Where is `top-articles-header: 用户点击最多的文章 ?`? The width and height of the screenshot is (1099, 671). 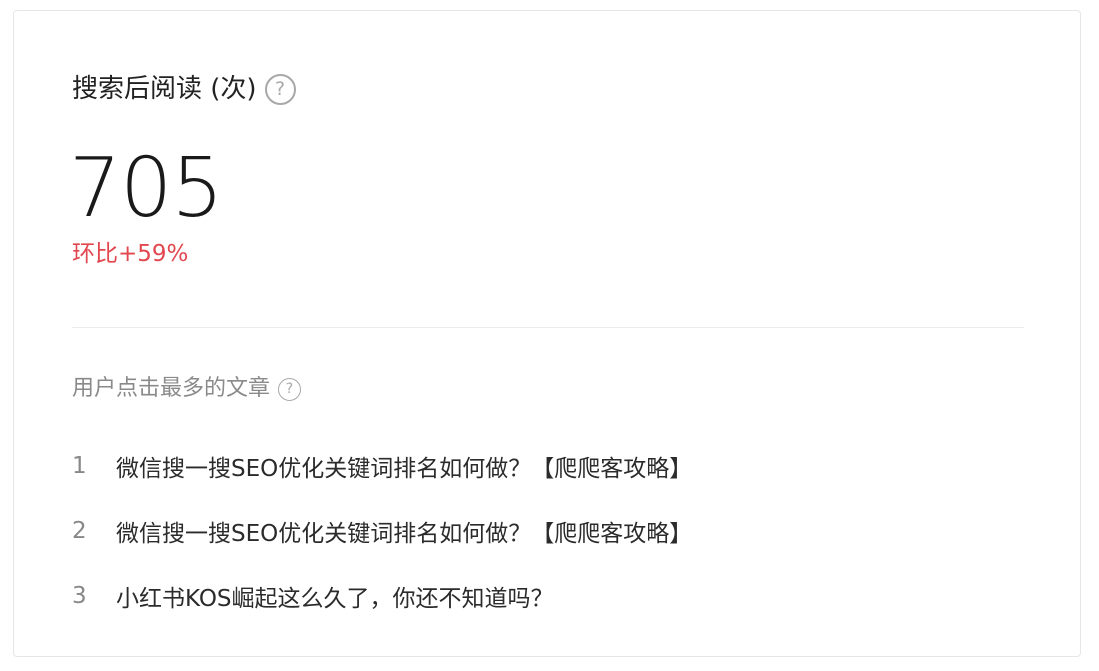
top-articles-header: 用户点击最多的文章 ? is located at coordinates (187, 389).